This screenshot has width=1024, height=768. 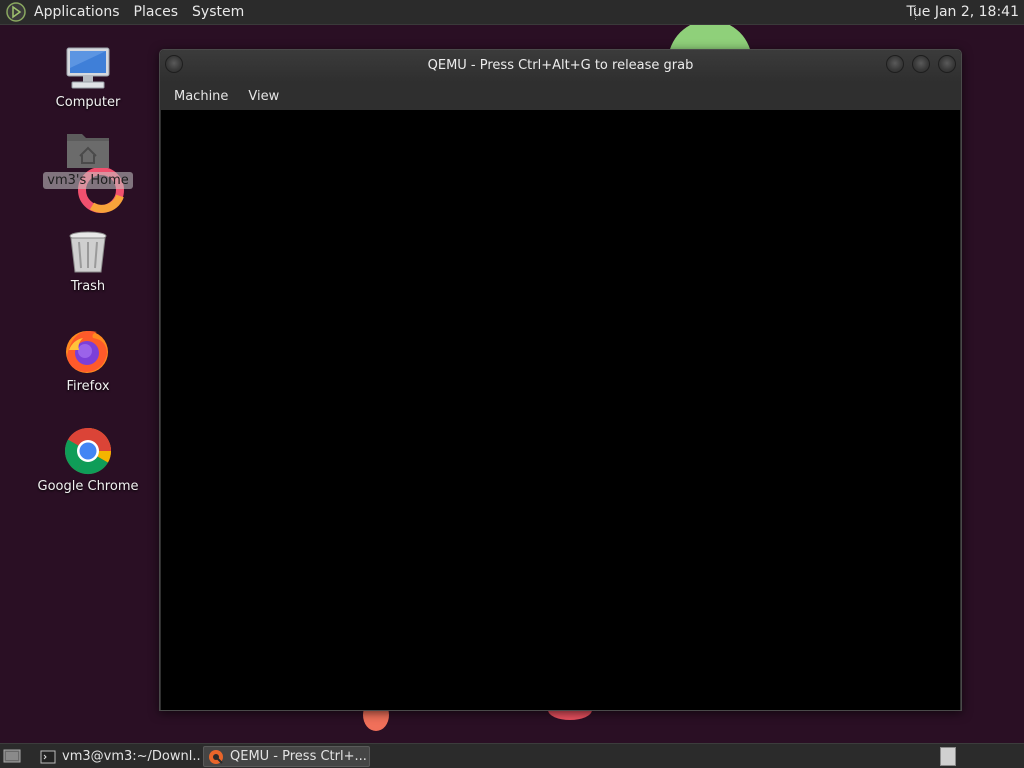 What do you see at coordinates (156, 12) in the screenshot?
I see `places-menu: Places` at bounding box center [156, 12].